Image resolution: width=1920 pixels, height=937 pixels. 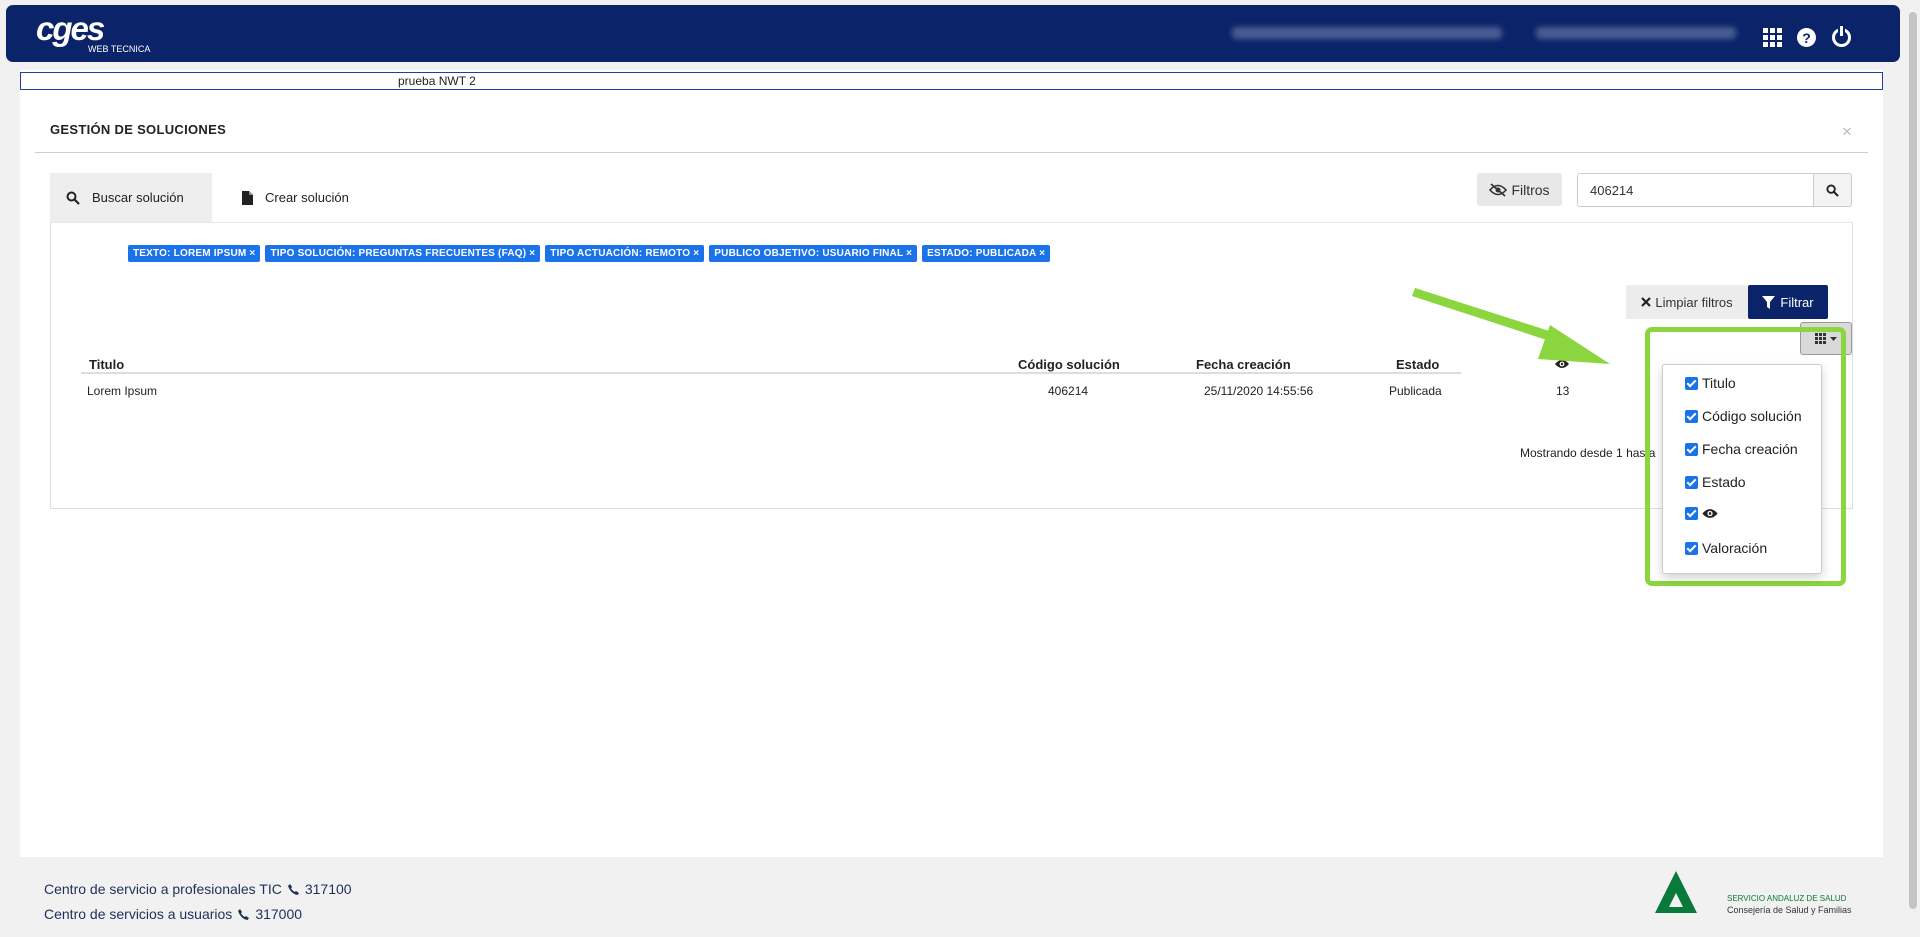 What do you see at coordinates (122, 391) in the screenshot?
I see `cell-titulo: Lorem Ipsum` at bounding box center [122, 391].